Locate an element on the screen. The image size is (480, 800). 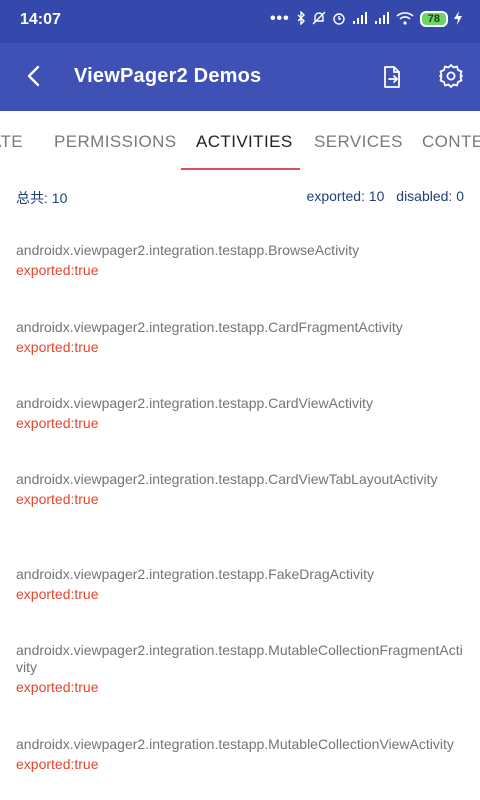
settings-button is located at coordinates (451, 76).